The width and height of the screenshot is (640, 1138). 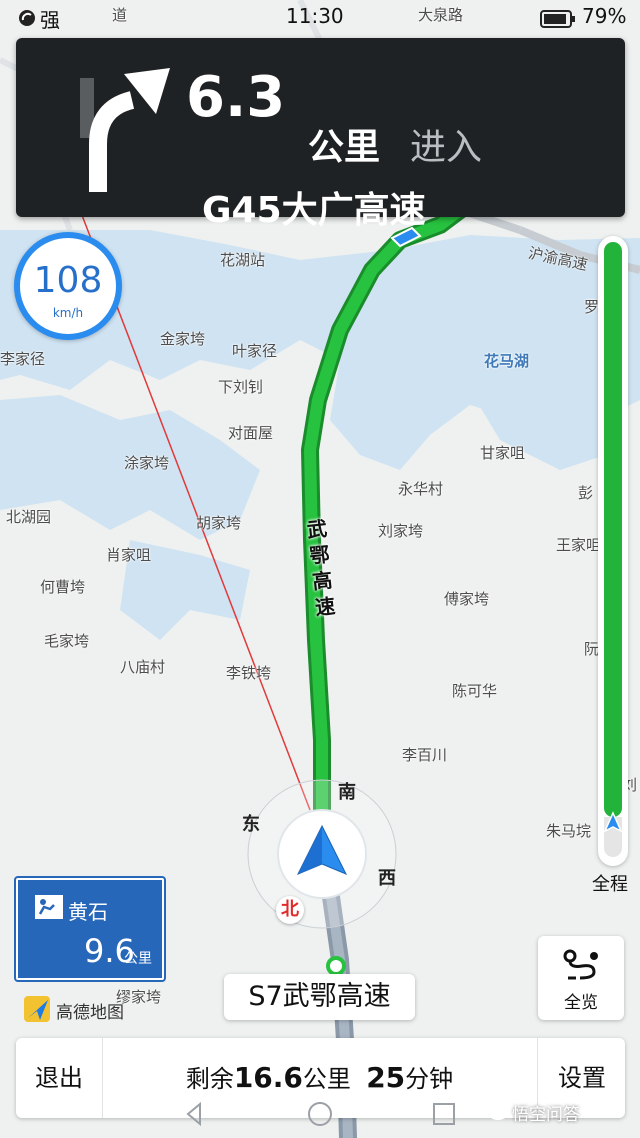 What do you see at coordinates (401, 531) in the screenshot?
I see `place-label: 刘家垮` at bounding box center [401, 531].